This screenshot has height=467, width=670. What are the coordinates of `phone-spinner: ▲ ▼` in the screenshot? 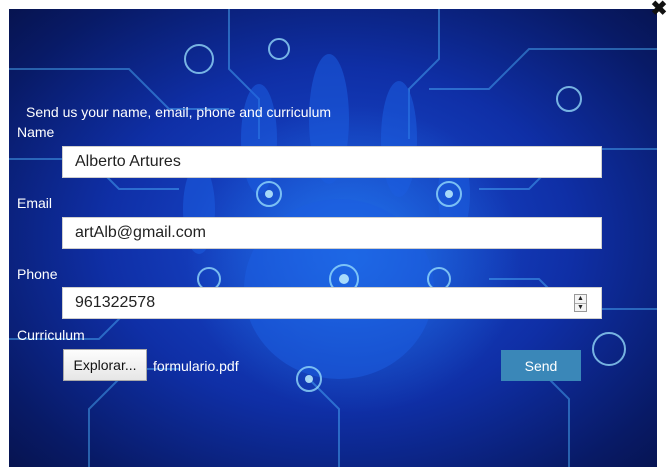 It's located at (580, 303).